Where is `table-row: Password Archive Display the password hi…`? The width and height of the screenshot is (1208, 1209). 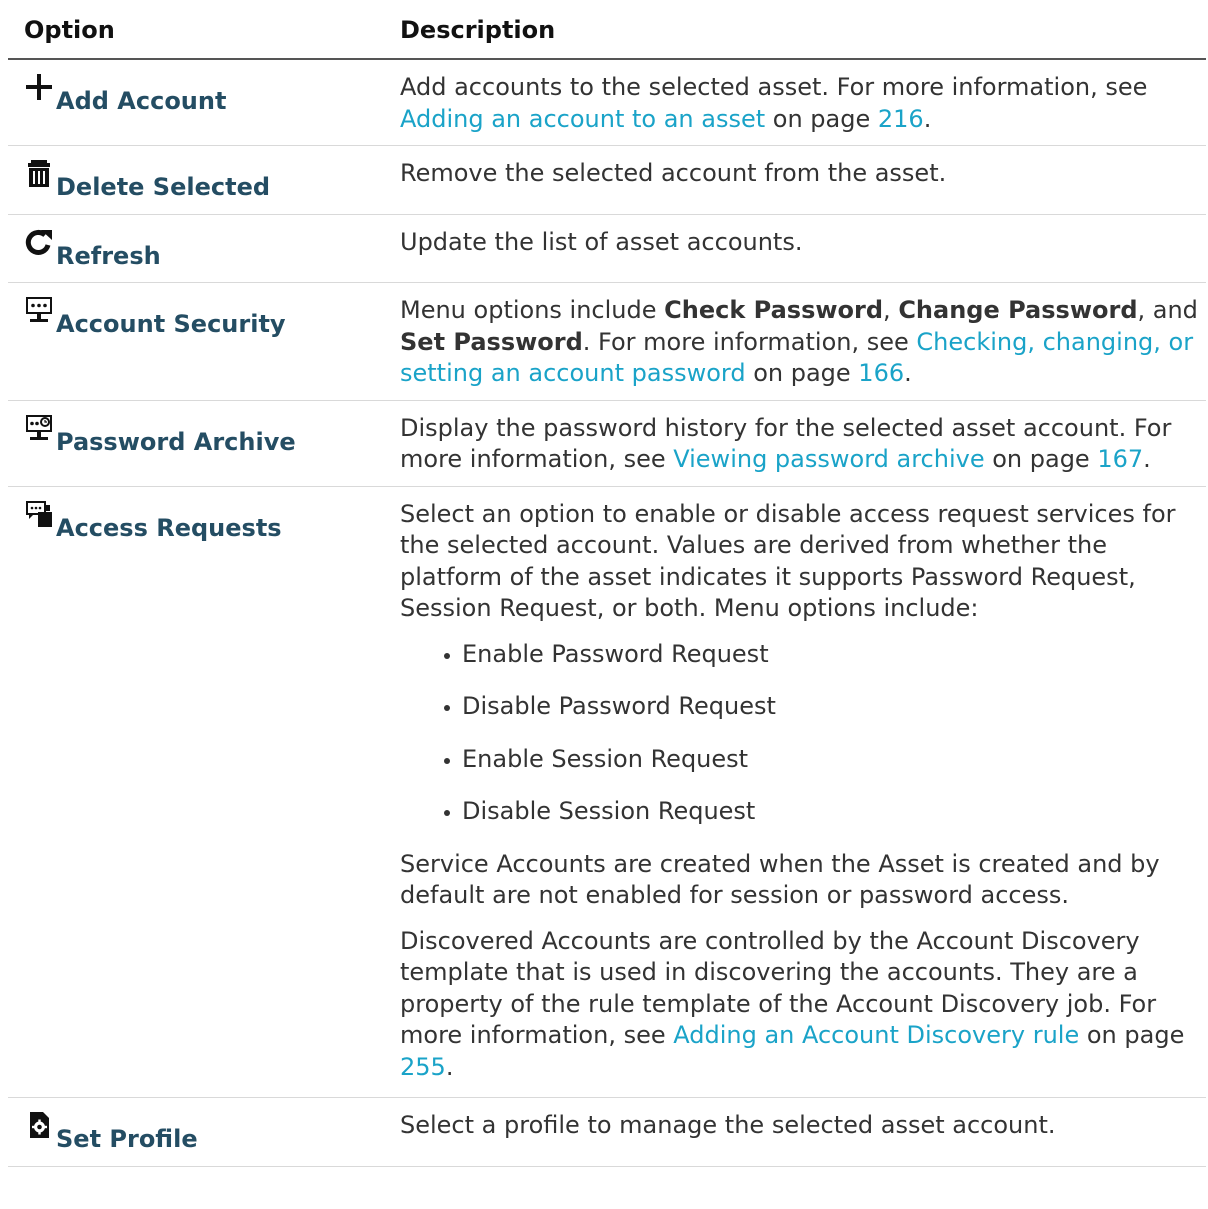 table-row: Password Archive Display the password hi… is located at coordinates (607, 443).